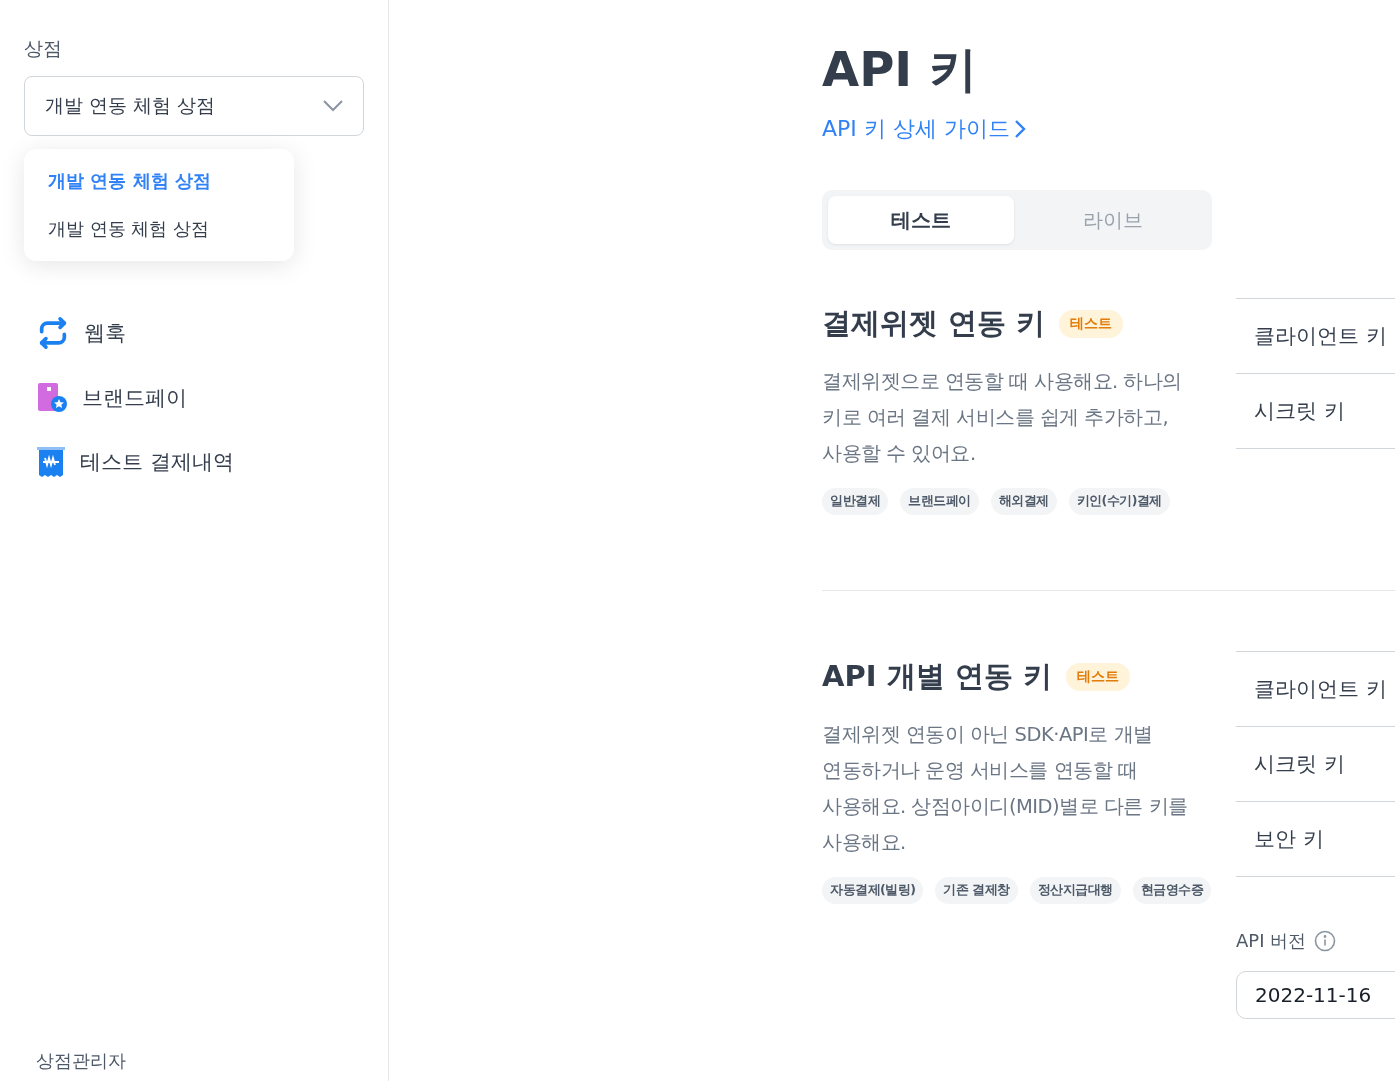 Image resolution: width=1395 pixels, height=1081 pixels. What do you see at coordinates (194, 106) in the screenshot?
I see `store-select: 개발 연동 체험 상점` at bounding box center [194, 106].